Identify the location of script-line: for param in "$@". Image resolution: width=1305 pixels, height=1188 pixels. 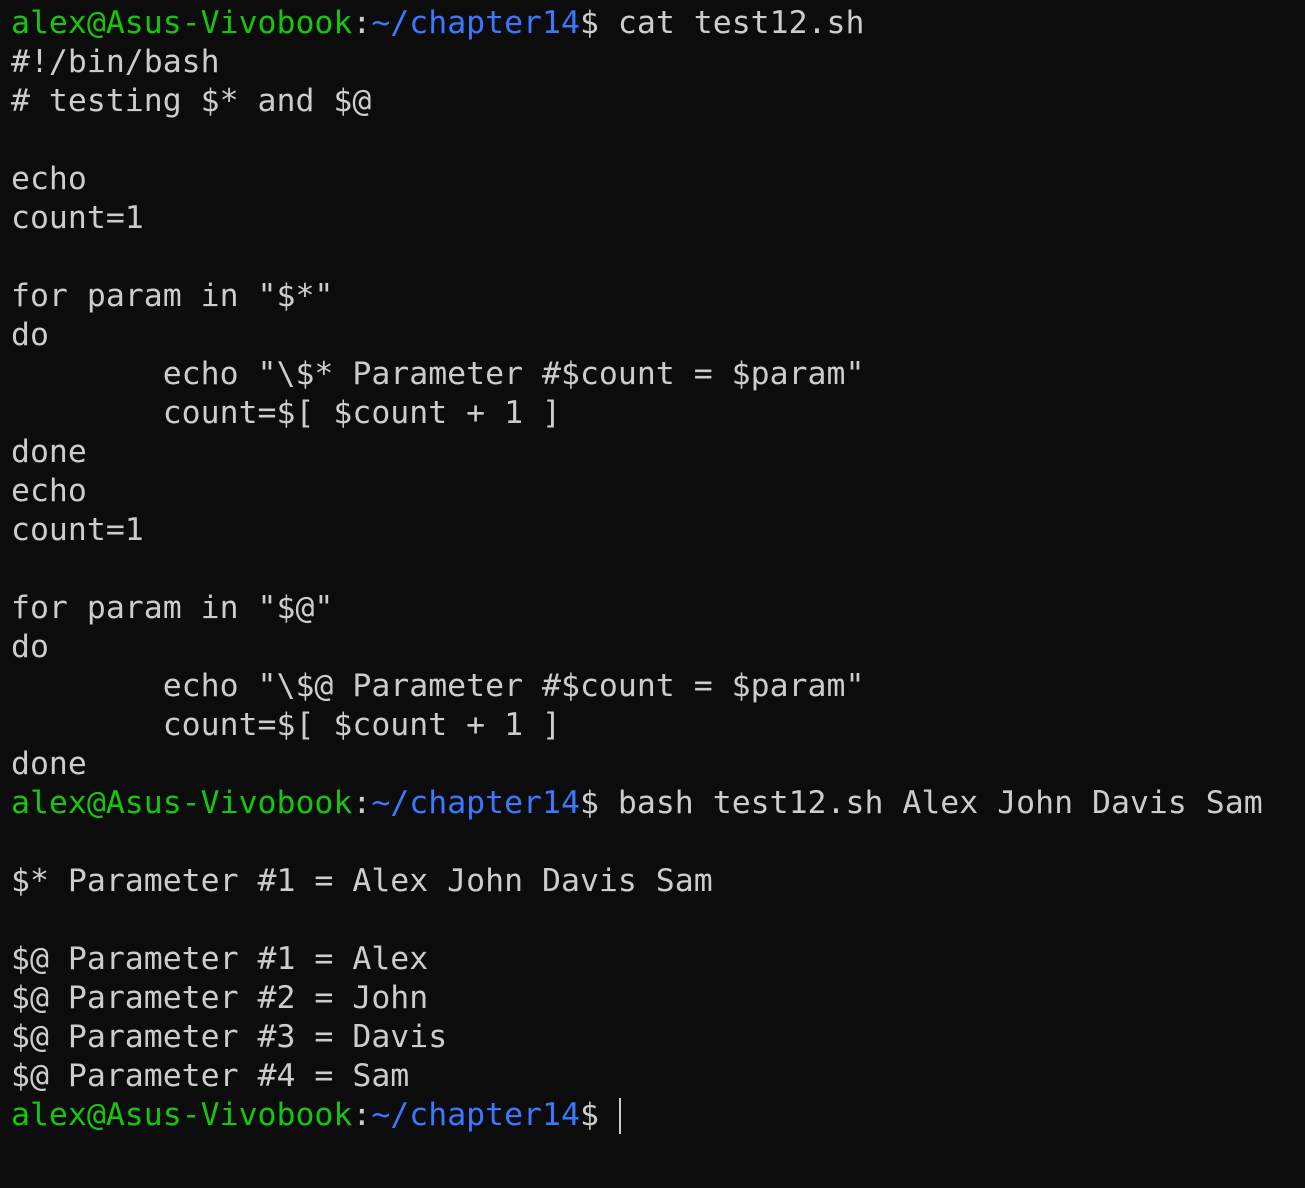
(172, 608).